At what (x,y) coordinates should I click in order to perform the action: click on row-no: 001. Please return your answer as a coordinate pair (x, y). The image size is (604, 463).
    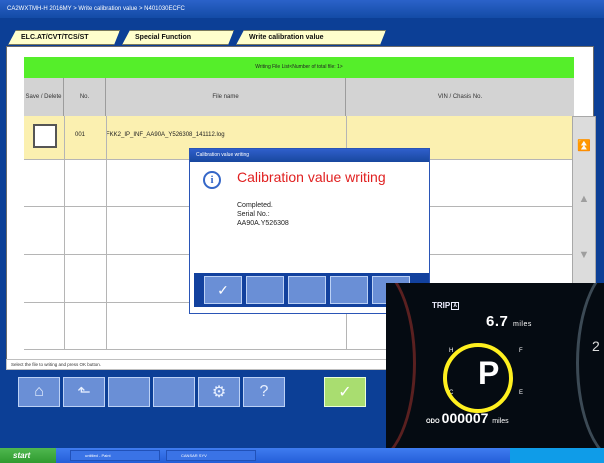
    Looking at the image, I should click on (80, 135).